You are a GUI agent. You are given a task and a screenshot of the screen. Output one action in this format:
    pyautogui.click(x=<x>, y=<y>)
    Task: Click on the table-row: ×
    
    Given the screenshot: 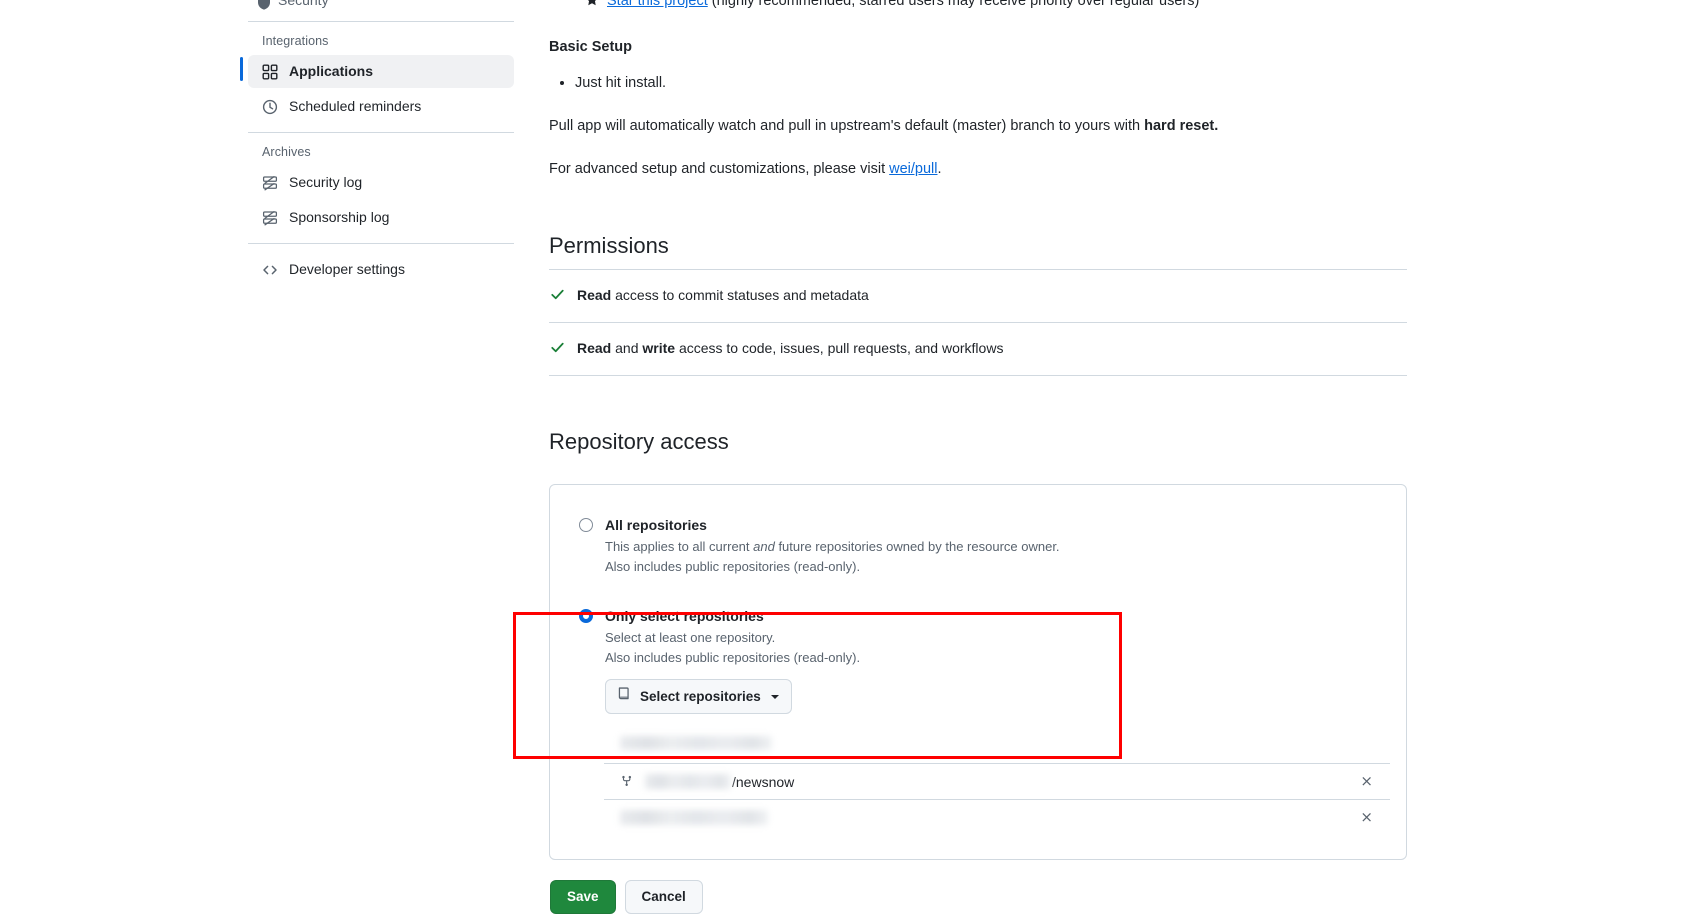 What is the action you would take?
    pyautogui.click(x=997, y=817)
    